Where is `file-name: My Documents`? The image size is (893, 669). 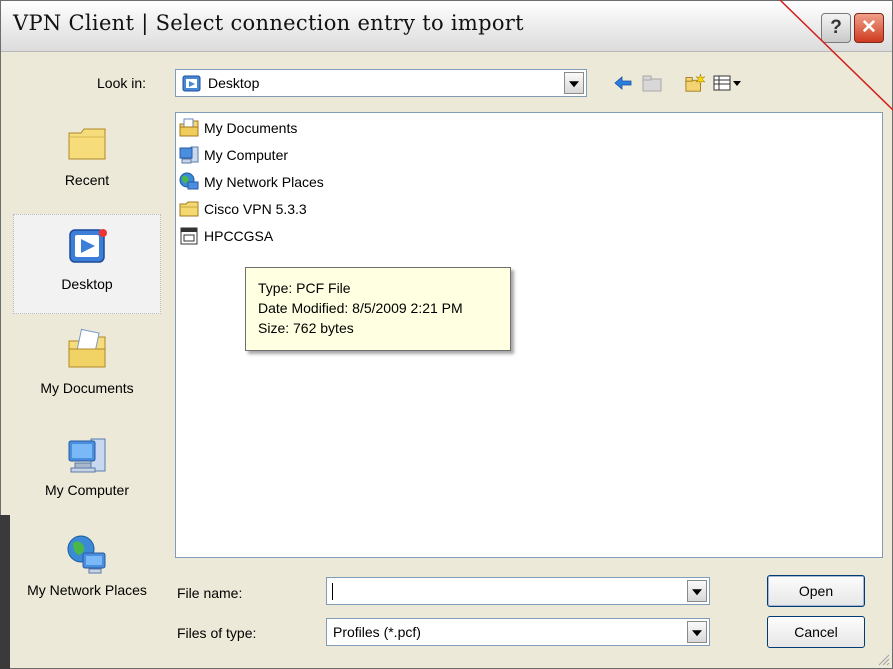
file-name: My Documents is located at coordinates (251, 128).